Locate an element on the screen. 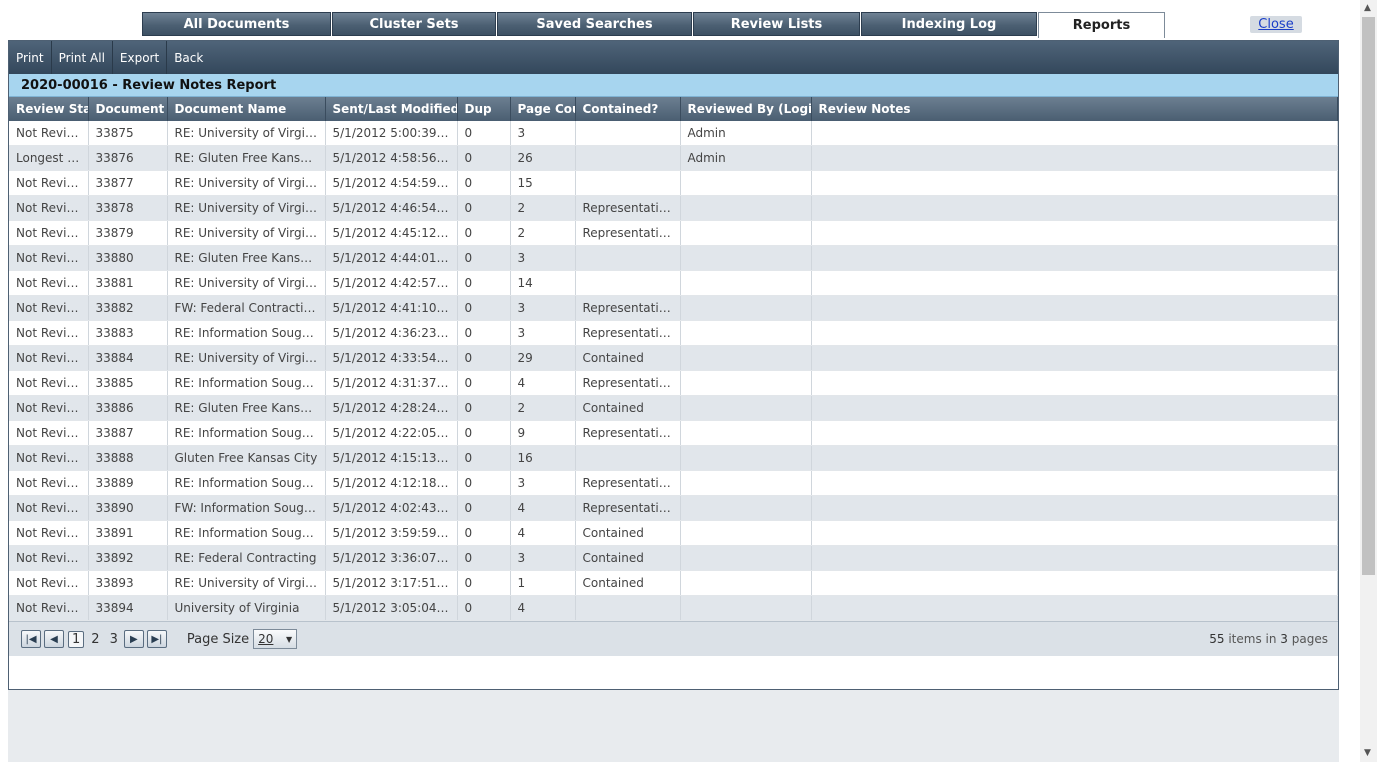 The height and width of the screenshot is (762, 1377). column-header-dup: Dup is located at coordinates (484, 109).